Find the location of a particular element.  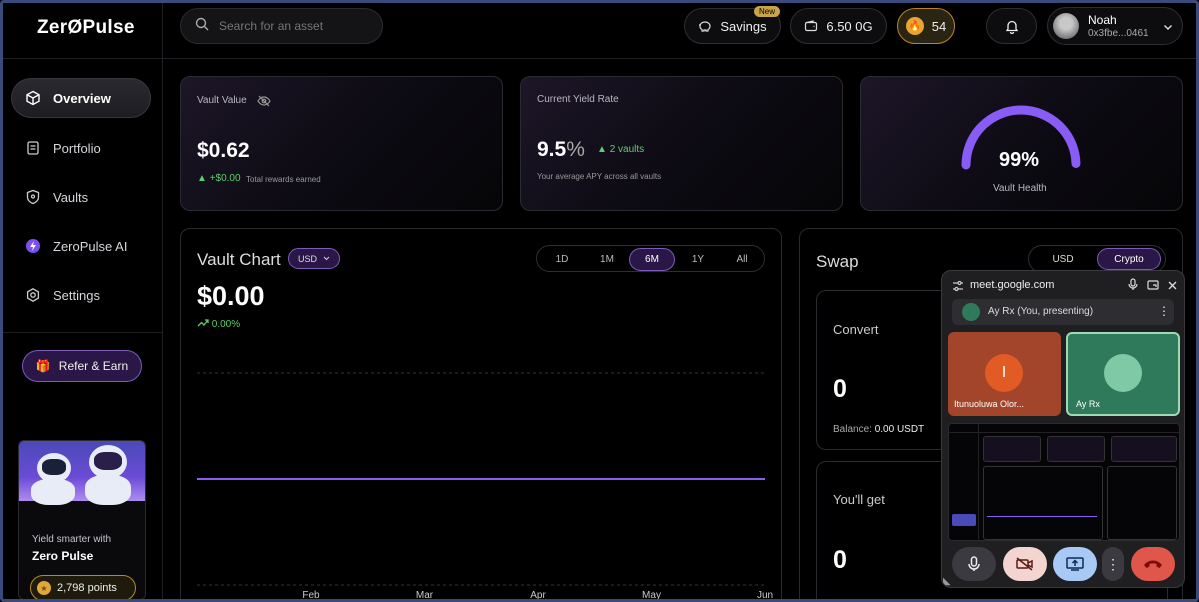

phone-hangup-icon is located at coordinates (1153, 564).